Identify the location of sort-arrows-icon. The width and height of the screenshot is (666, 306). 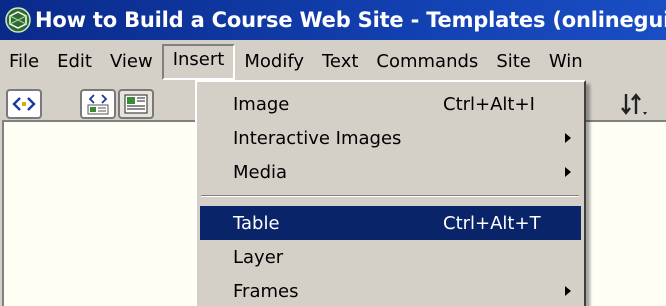
(634, 104).